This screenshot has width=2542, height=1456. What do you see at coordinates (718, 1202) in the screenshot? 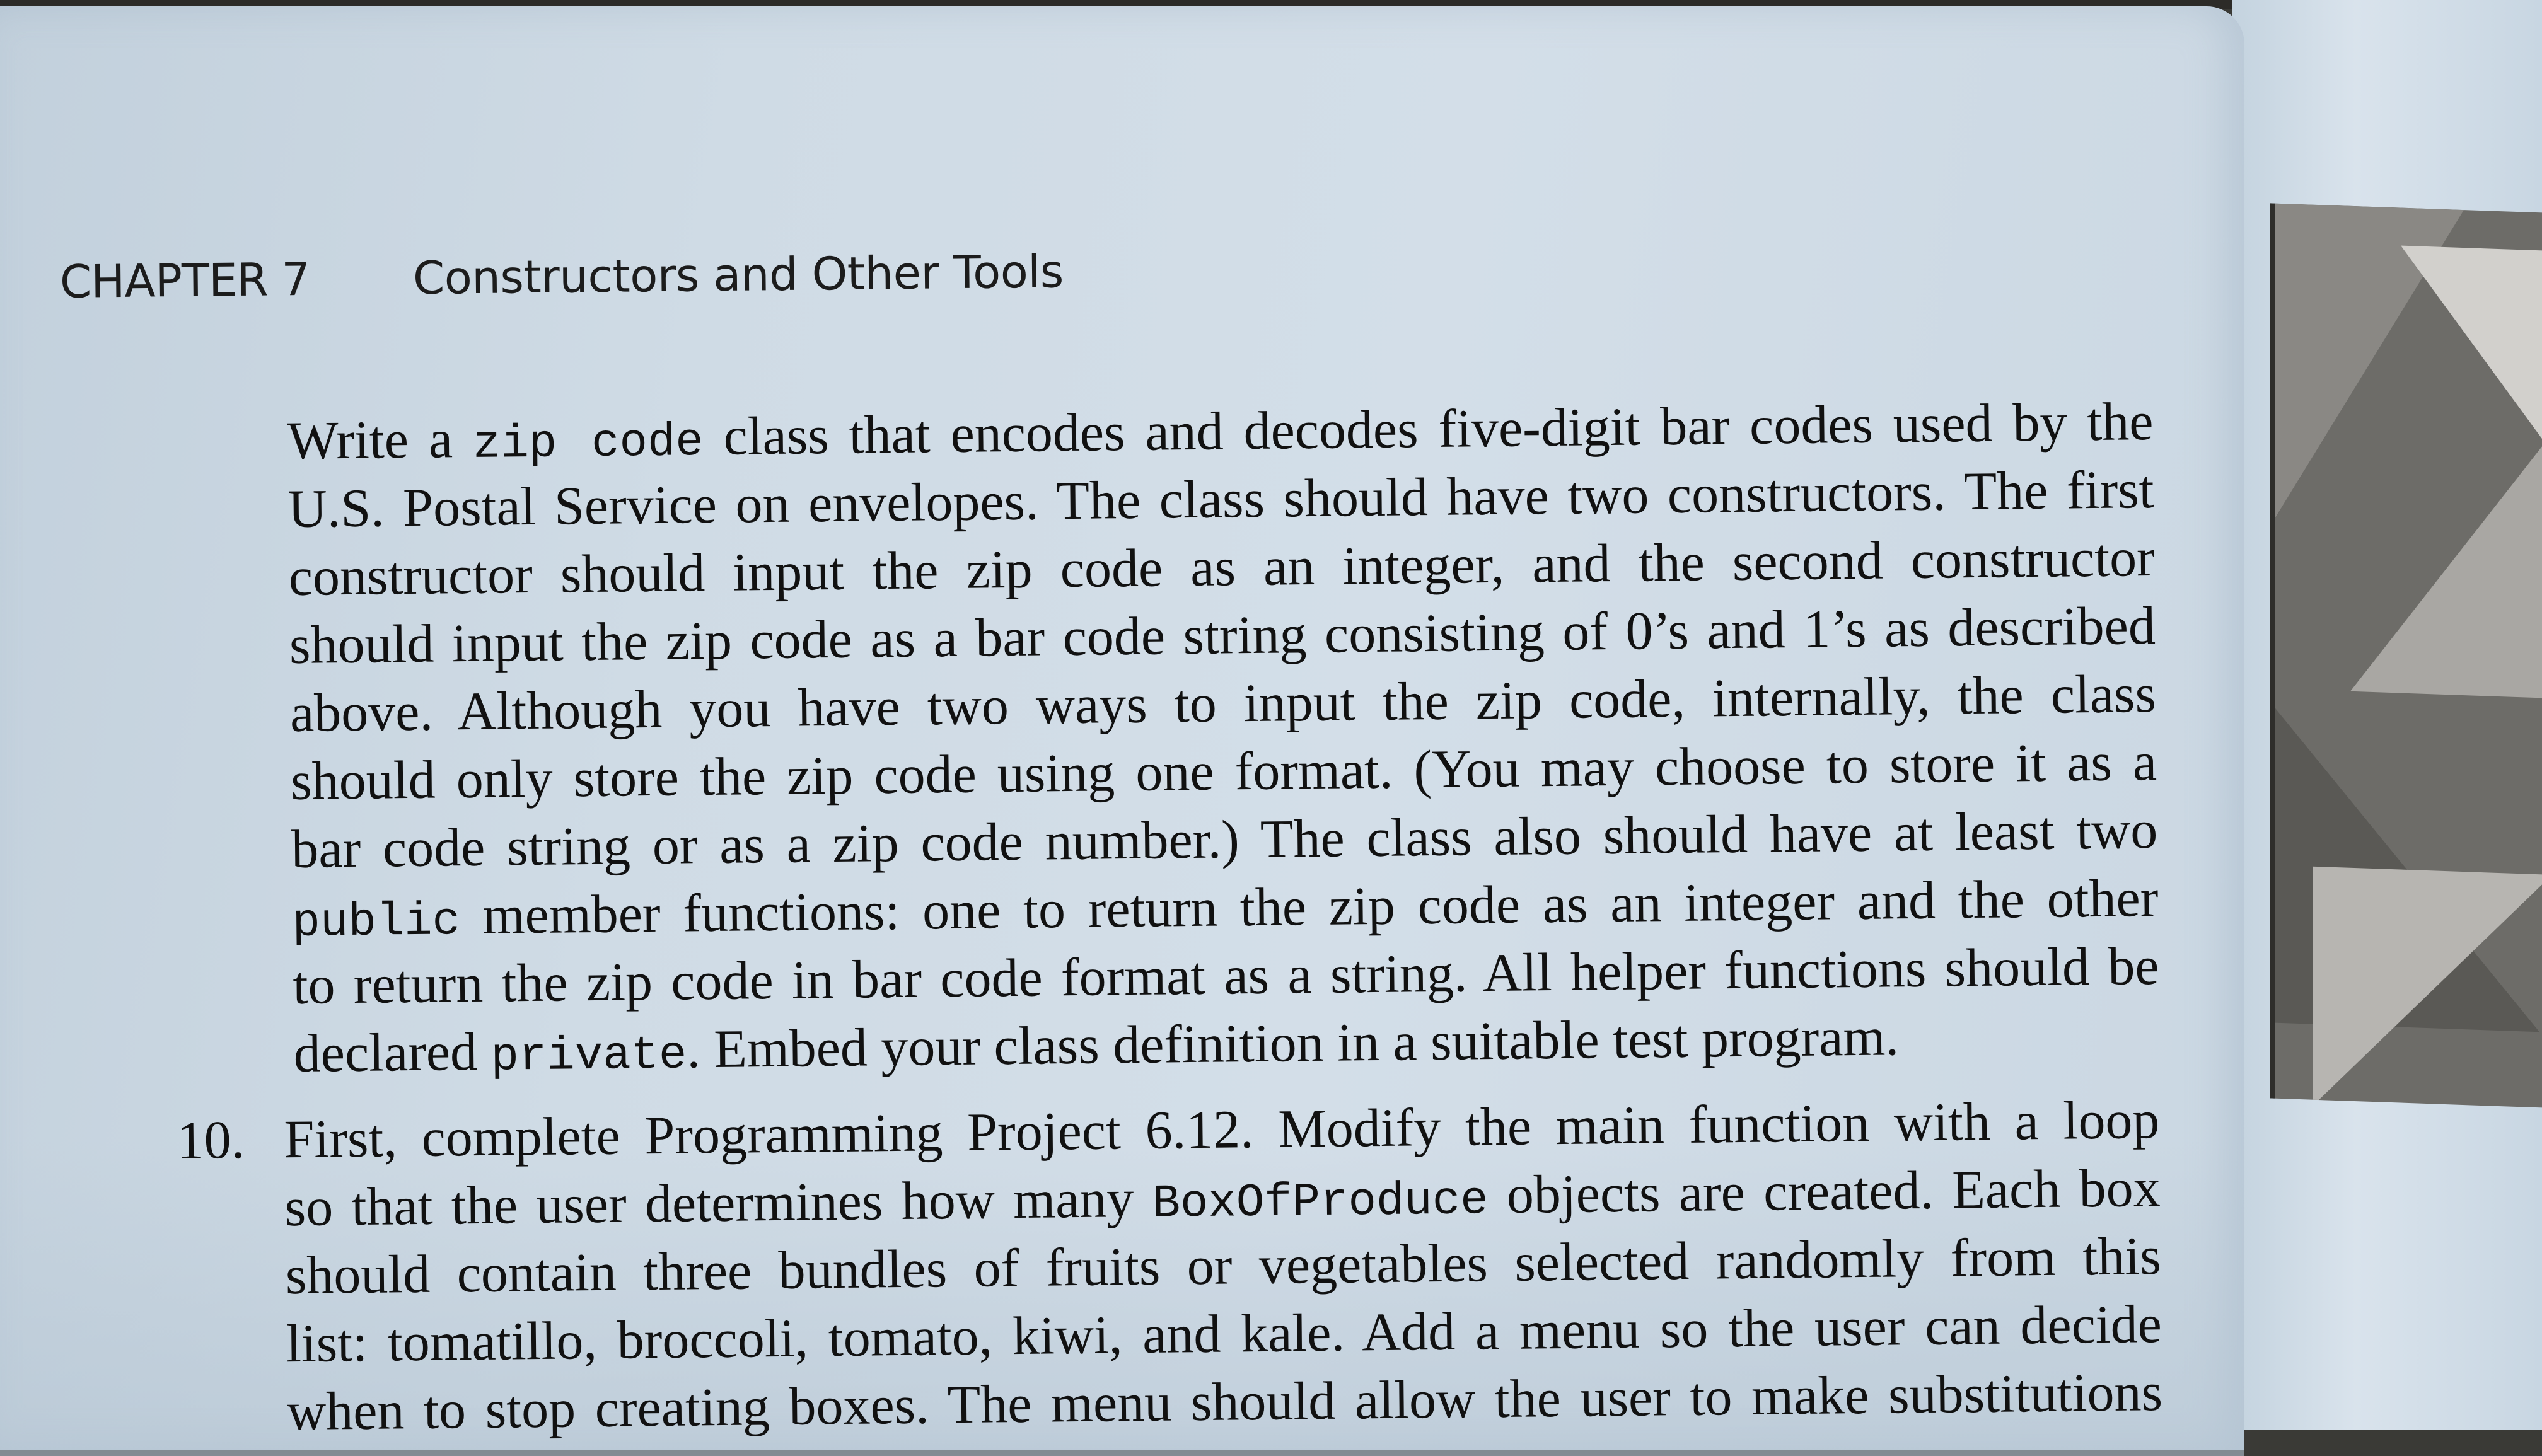
I see `text-run: so that the user determines how many` at bounding box center [718, 1202].